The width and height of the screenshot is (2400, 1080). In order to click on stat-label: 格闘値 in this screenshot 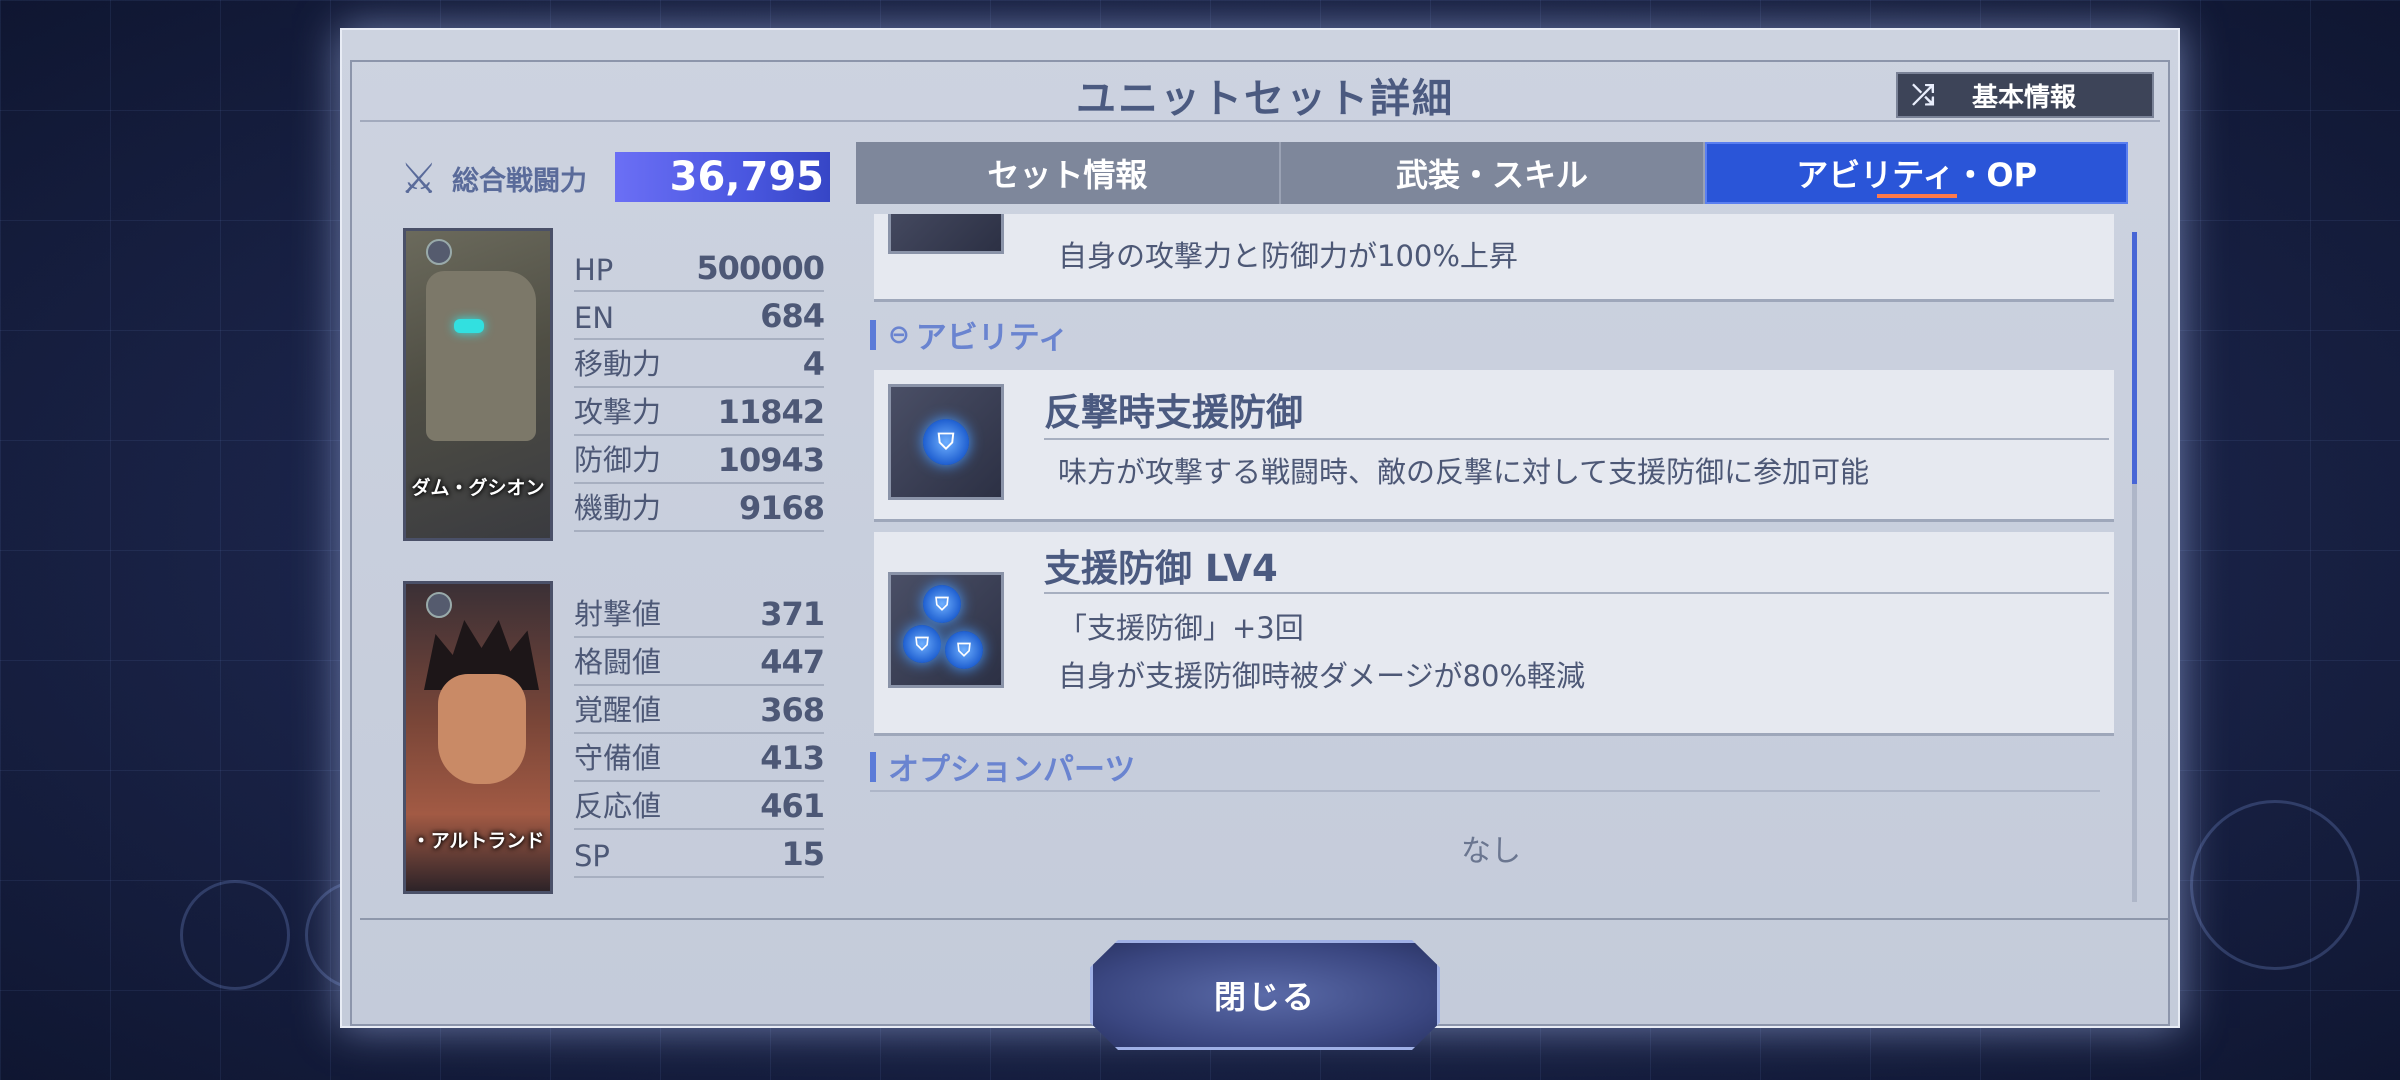, I will do `click(618, 662)`.